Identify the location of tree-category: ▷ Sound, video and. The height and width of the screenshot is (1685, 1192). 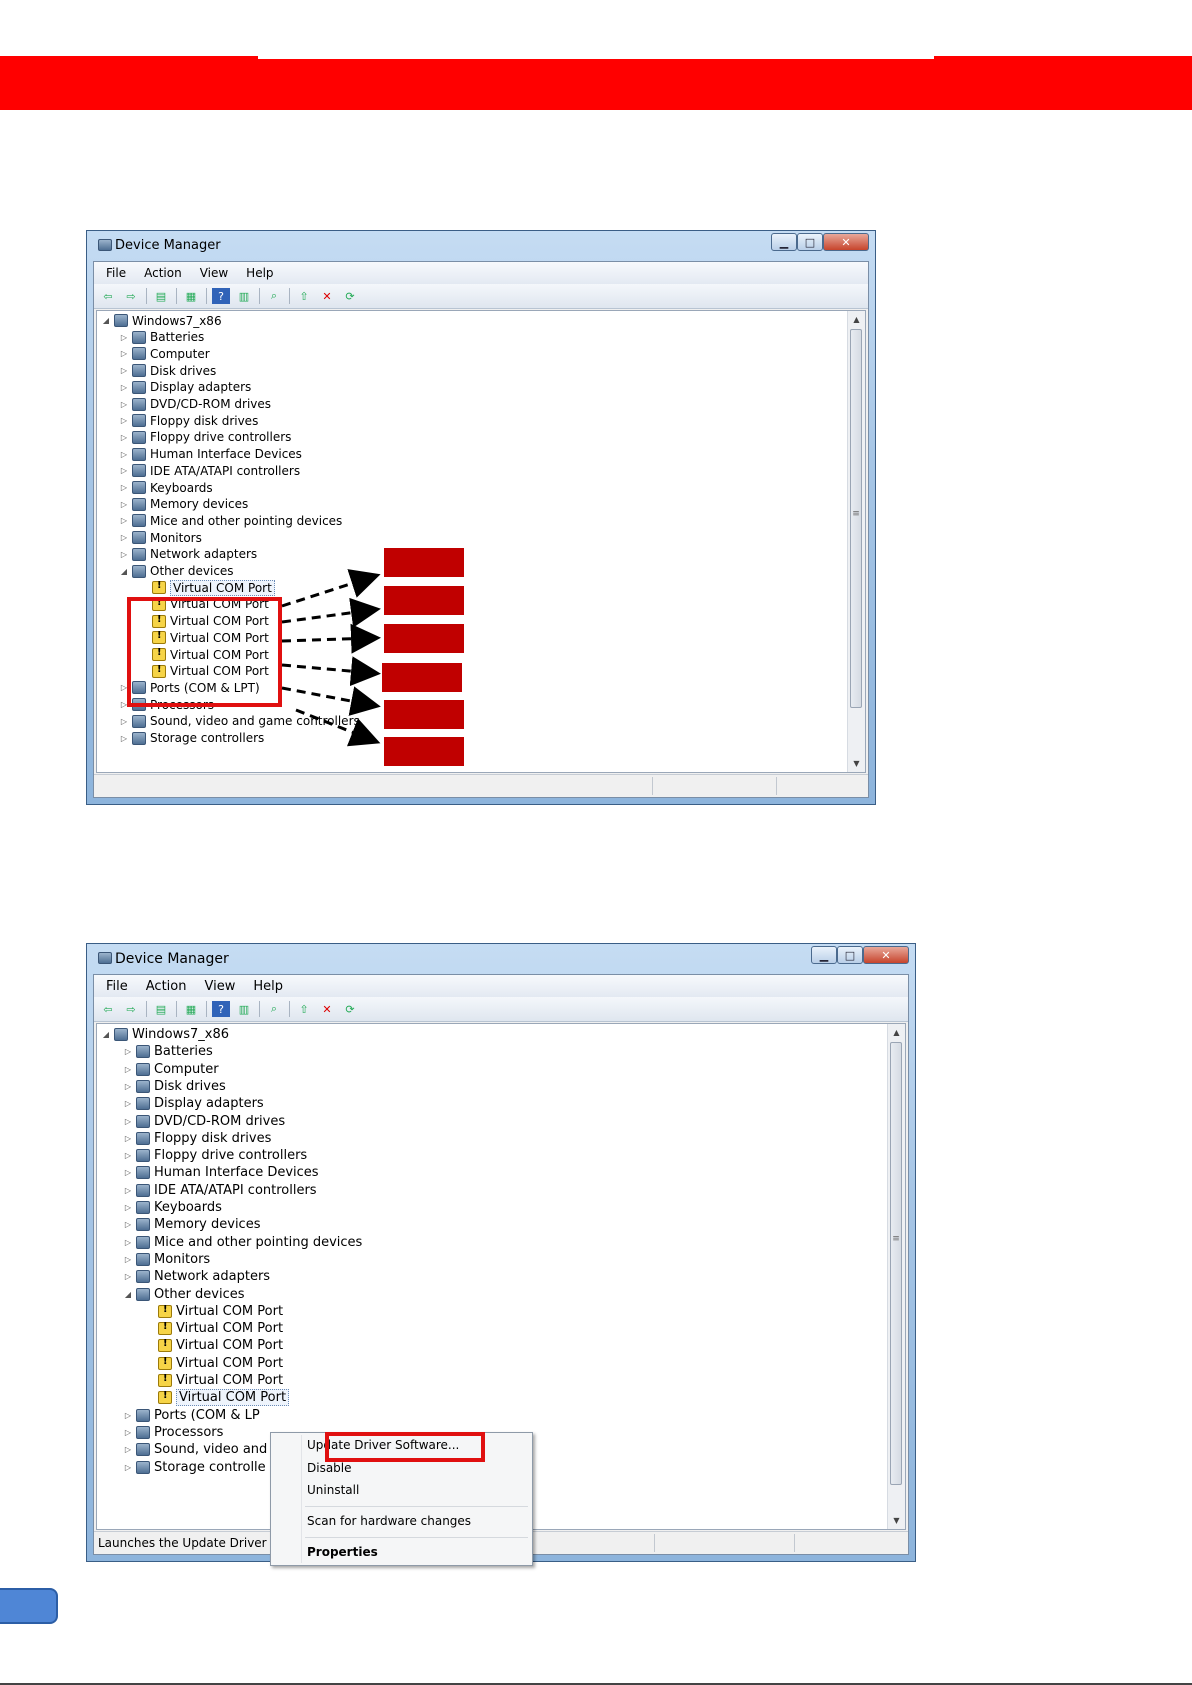
(195, 1449).